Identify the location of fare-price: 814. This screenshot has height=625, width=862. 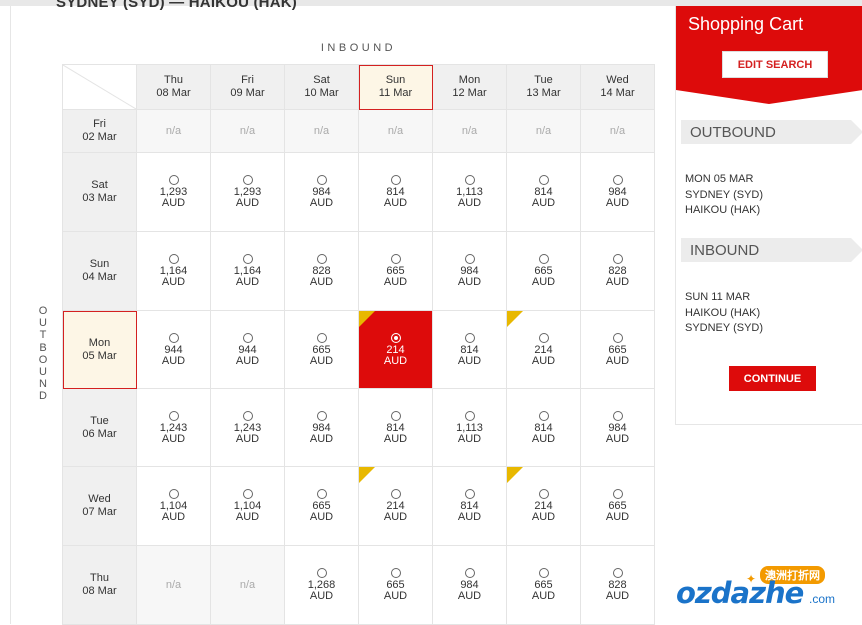
(395, 427).